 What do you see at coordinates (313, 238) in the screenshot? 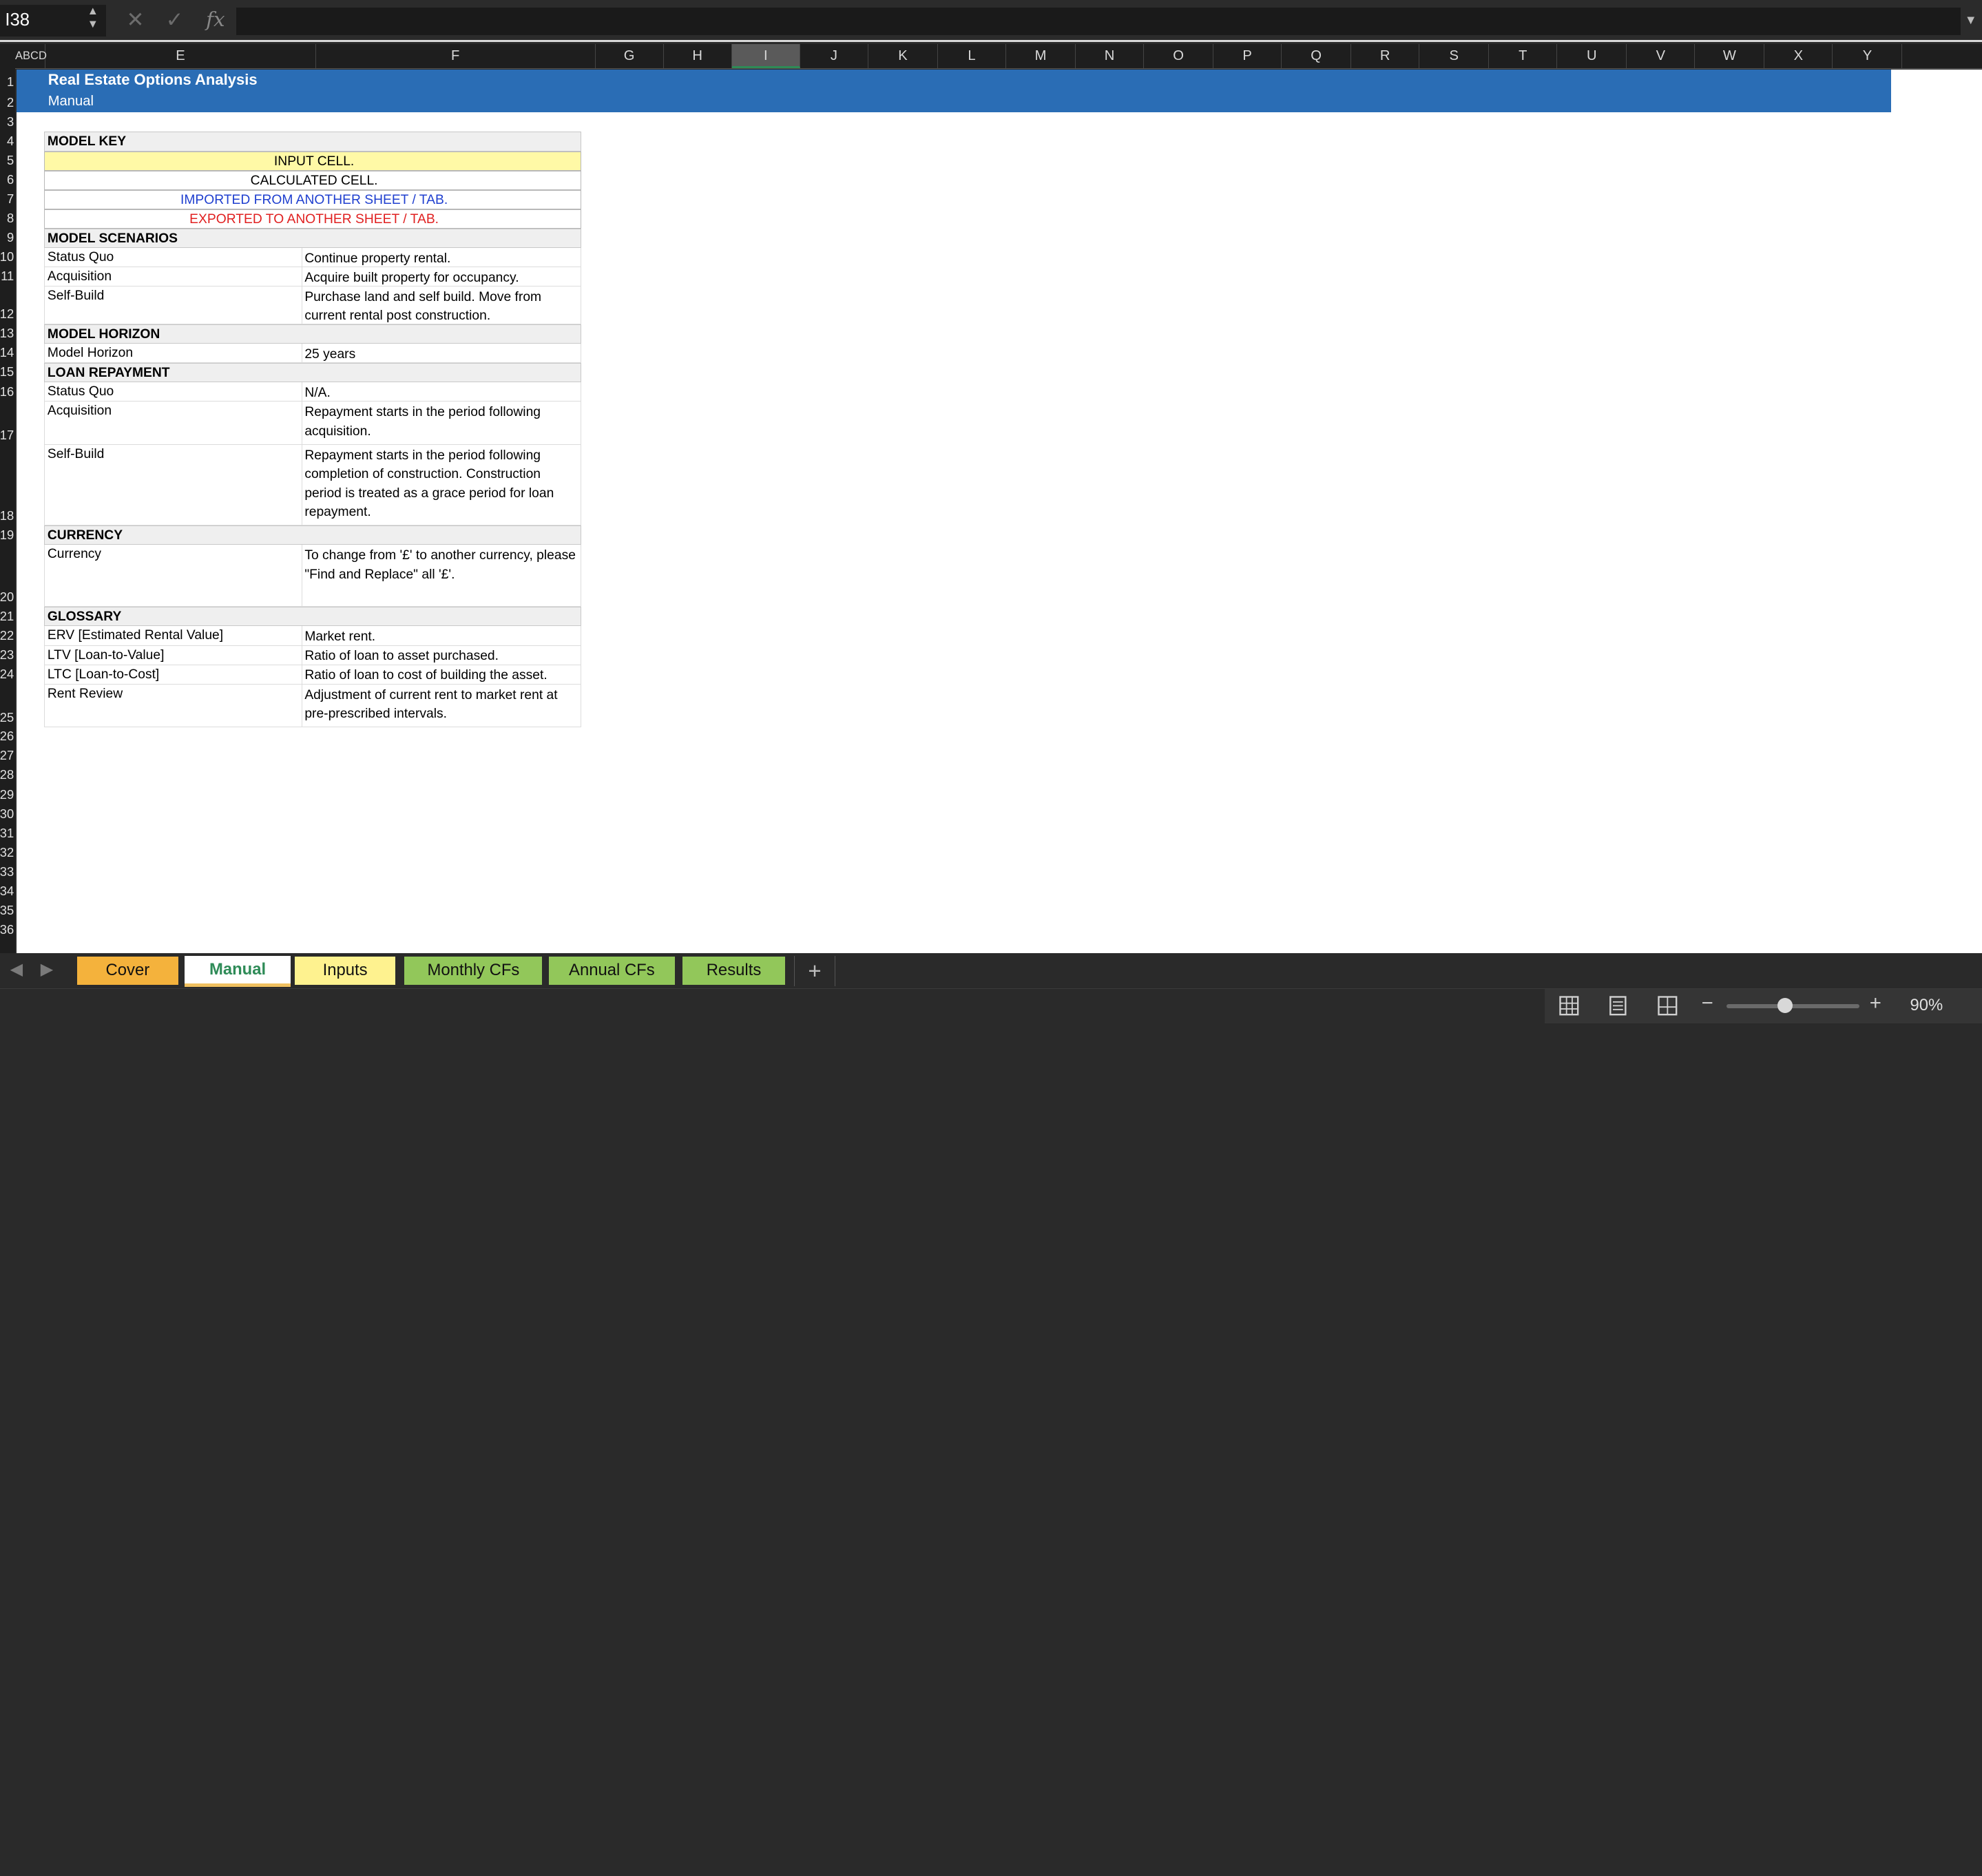
I see `section-header-scenario: MODEL SCENARIOS` at bounding box center [313, 238].